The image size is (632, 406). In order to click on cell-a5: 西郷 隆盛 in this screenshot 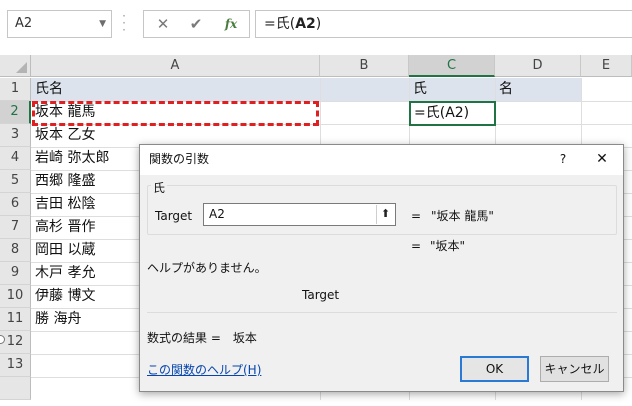, I will do `click(63, 181)`.